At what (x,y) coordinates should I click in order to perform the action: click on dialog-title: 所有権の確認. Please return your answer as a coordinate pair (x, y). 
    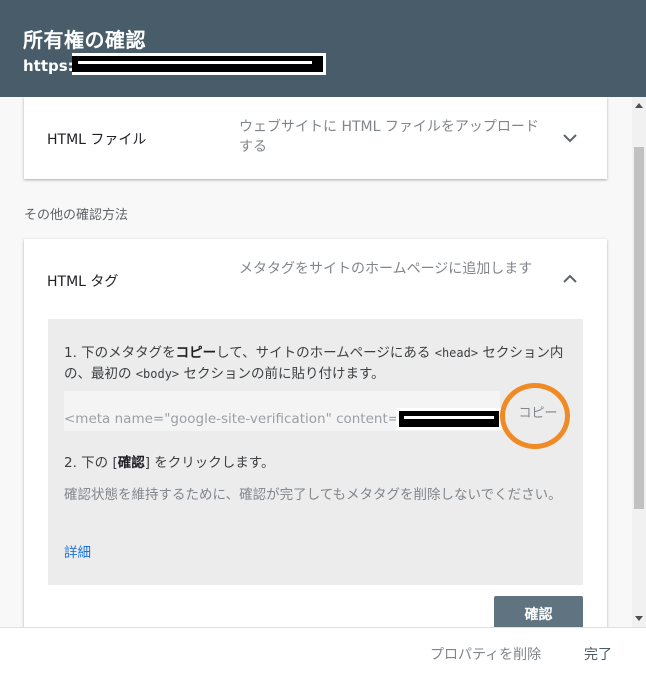
    Looking at the image, I should click on (84, 40).